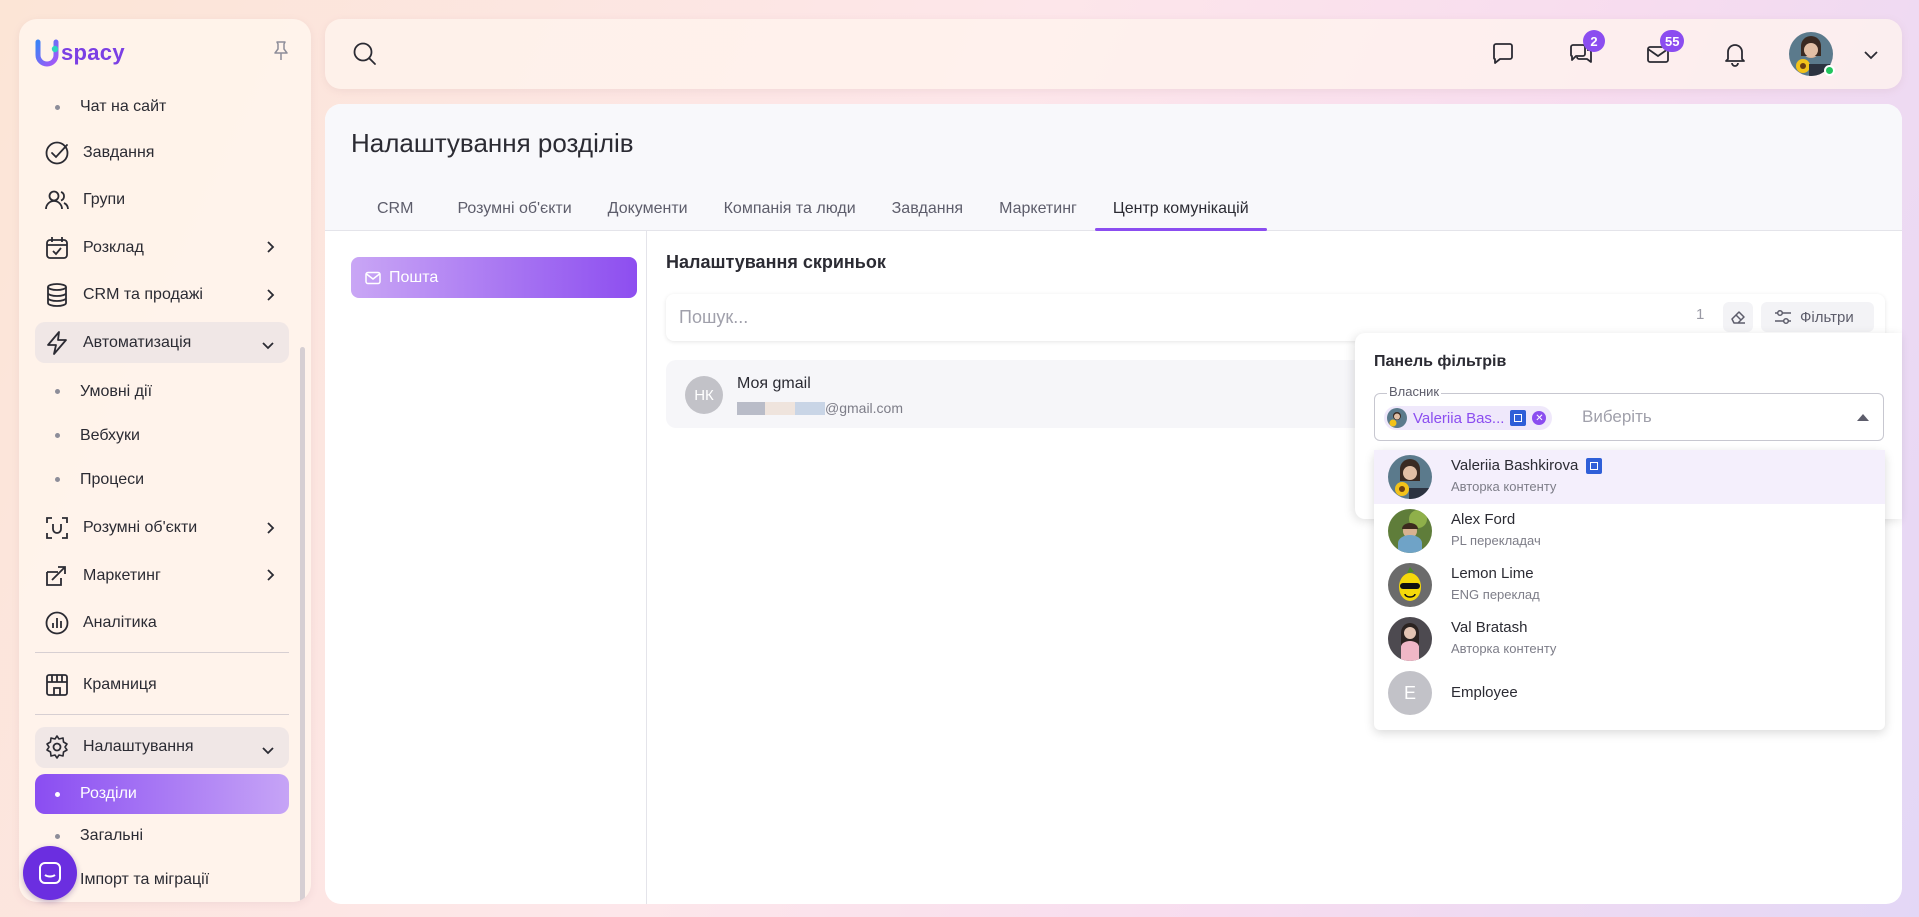 This screenshot has height=917, width=1919. Describe the element at coordinates (1629, 585) in the screenshot. I see `owner-option: Lemon Lime ENG переклад` at that location.